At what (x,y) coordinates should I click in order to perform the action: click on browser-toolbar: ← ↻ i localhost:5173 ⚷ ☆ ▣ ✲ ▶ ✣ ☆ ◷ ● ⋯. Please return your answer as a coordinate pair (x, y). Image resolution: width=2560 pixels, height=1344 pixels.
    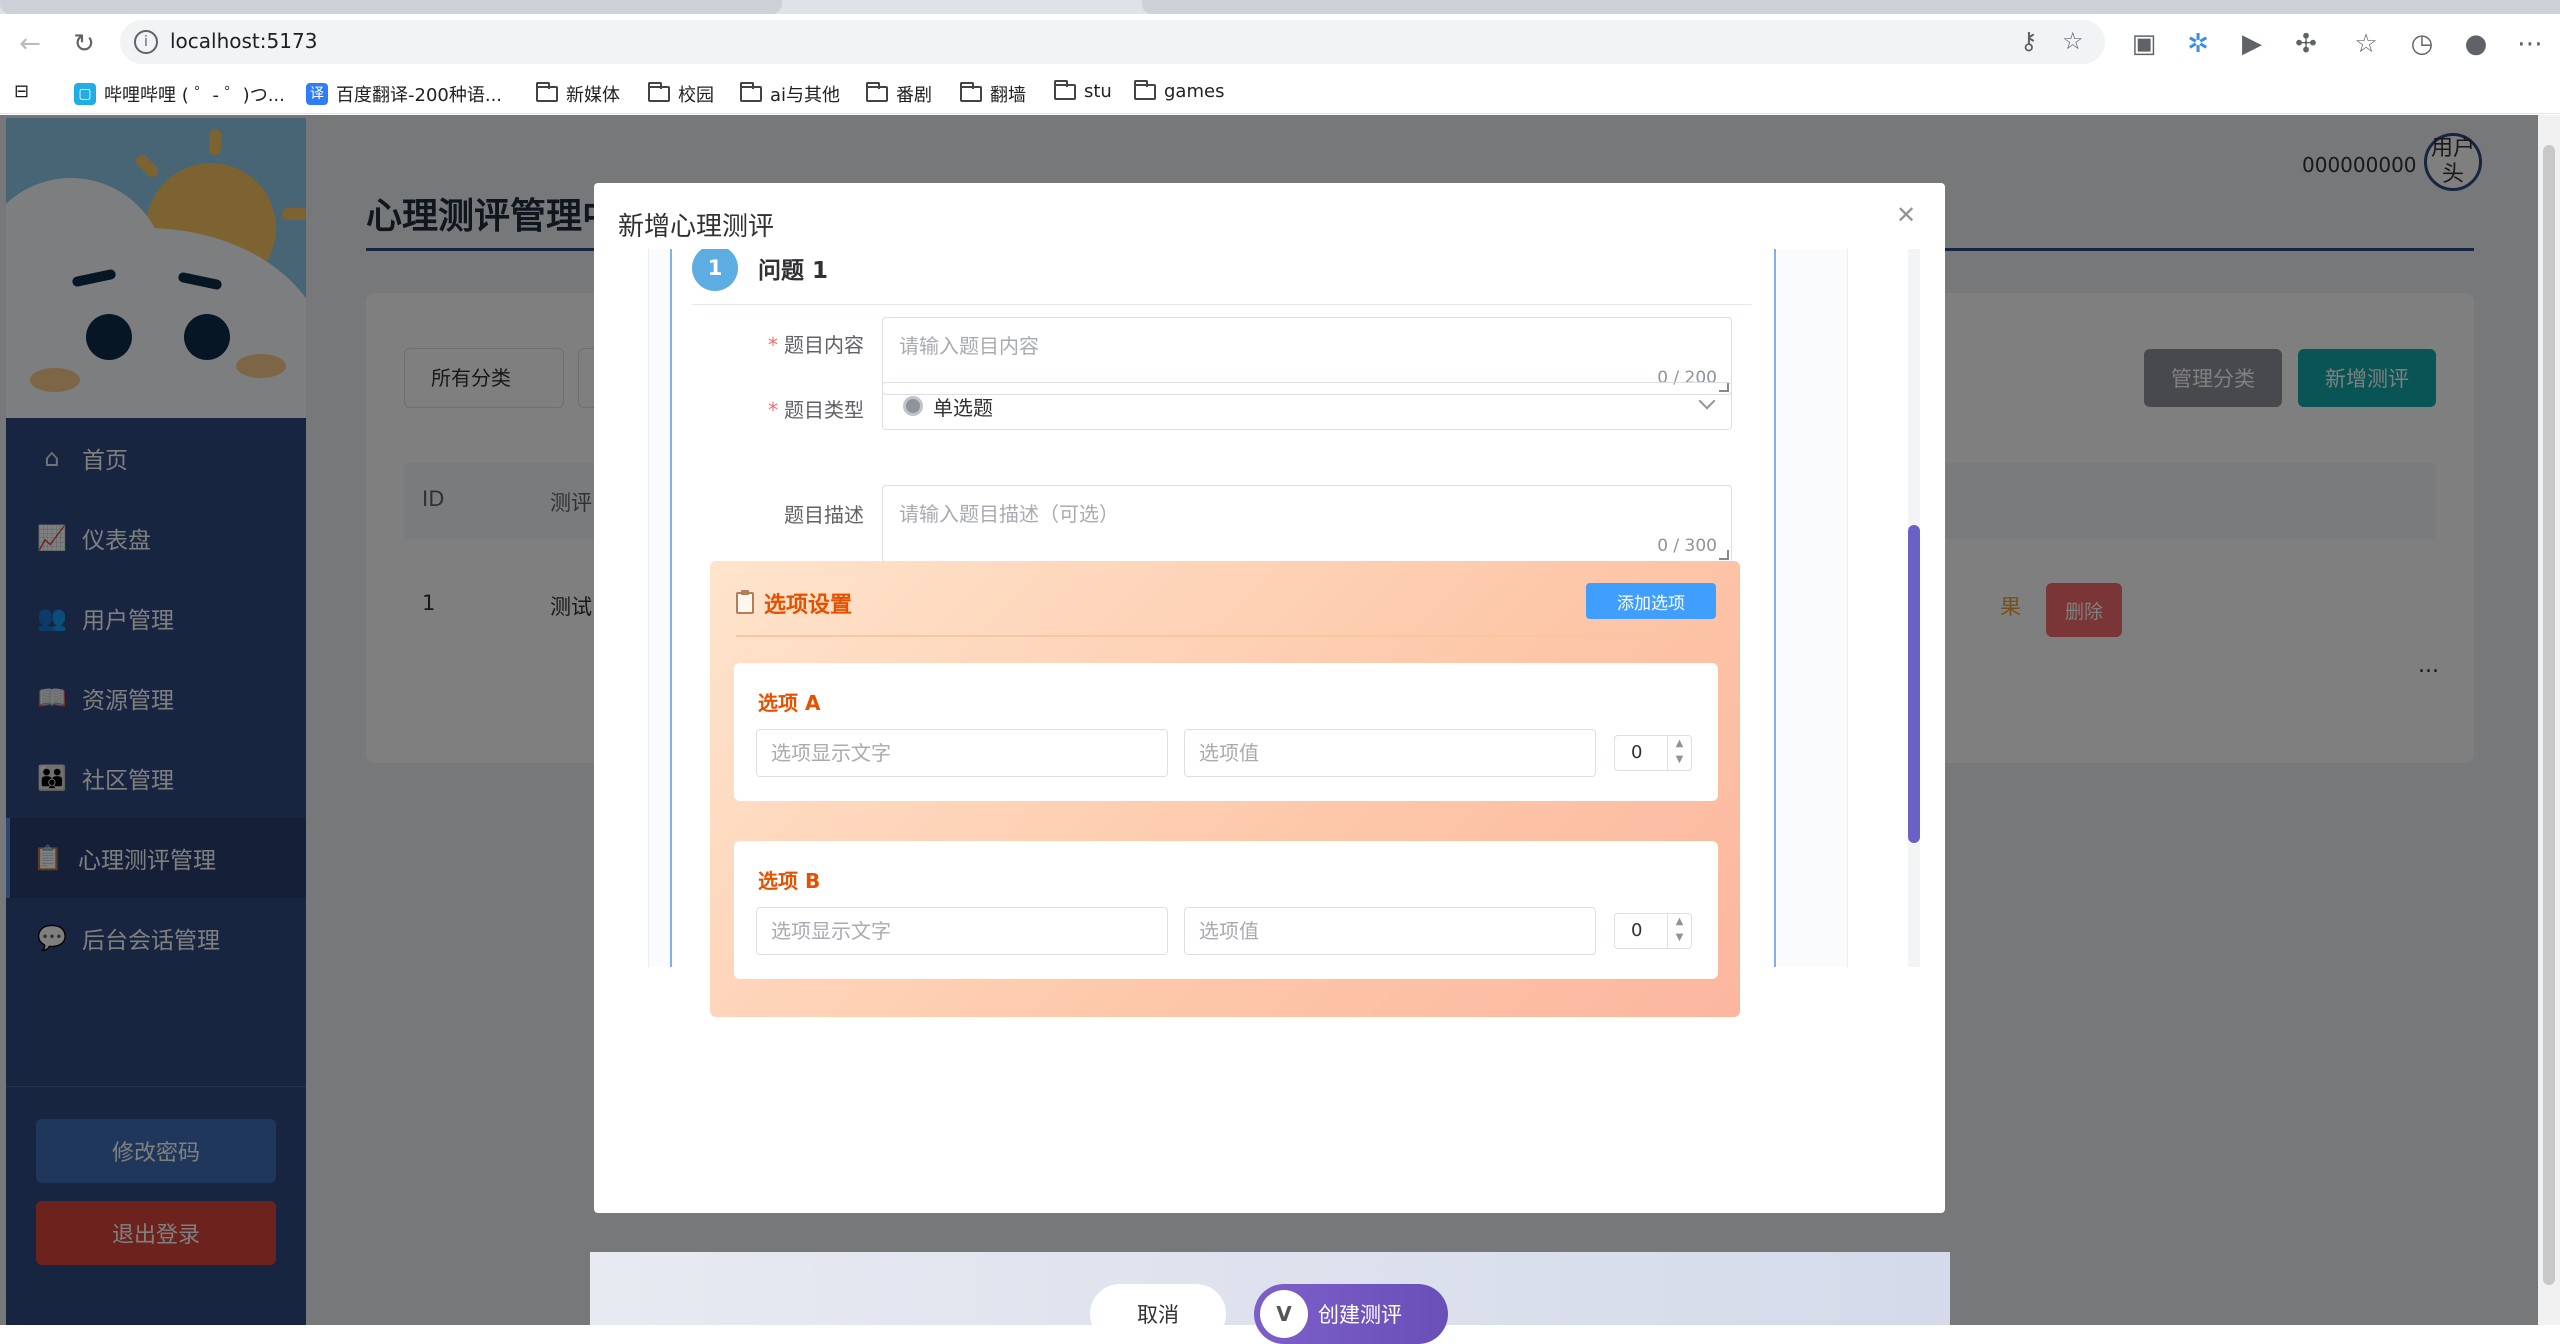
    Looking at the image, I should click on (1280, 43).